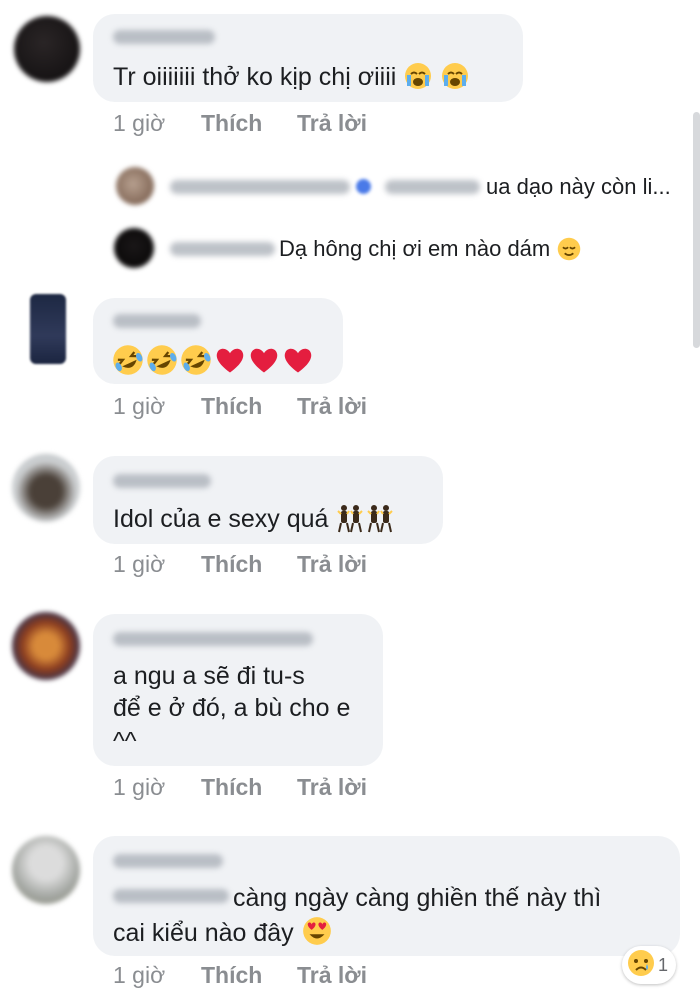 This screenshot has width=700, height=995. Describe the element at coordinates (254, 519) in the screenshot. I see `comment-text: Idol của e sexy quá` at that location.